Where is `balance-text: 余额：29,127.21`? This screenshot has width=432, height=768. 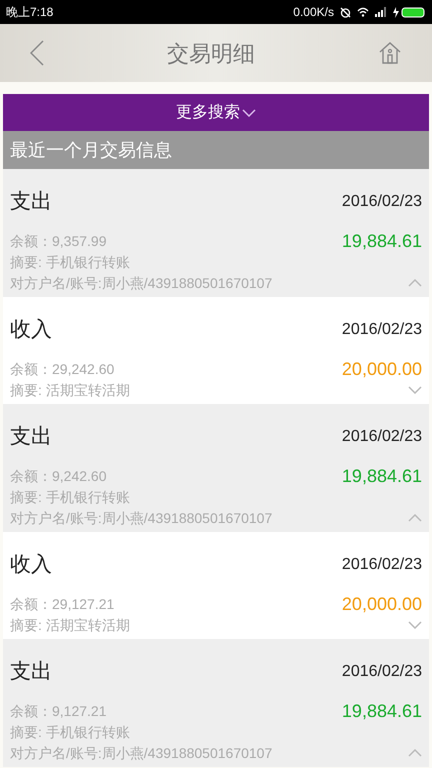 balance-text: 余额：29,127.21 is located at coordinates (62, 604).